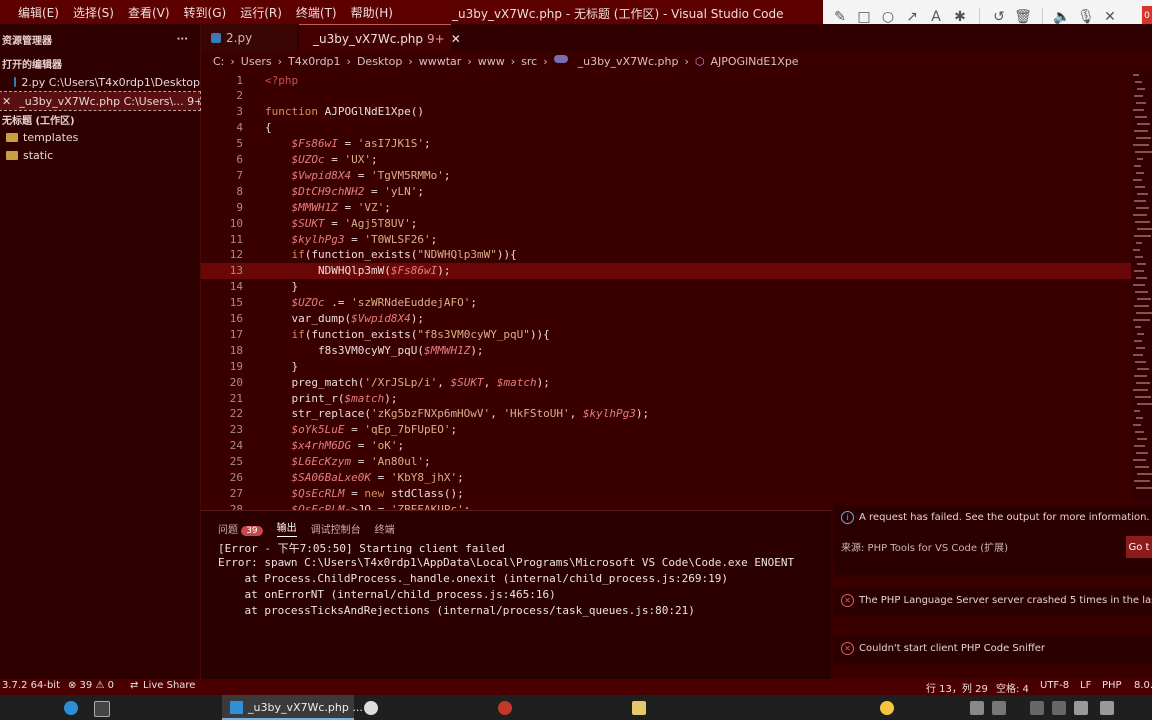  I want to click on tab-debug-console: 调试控制台, so click(336, 528).